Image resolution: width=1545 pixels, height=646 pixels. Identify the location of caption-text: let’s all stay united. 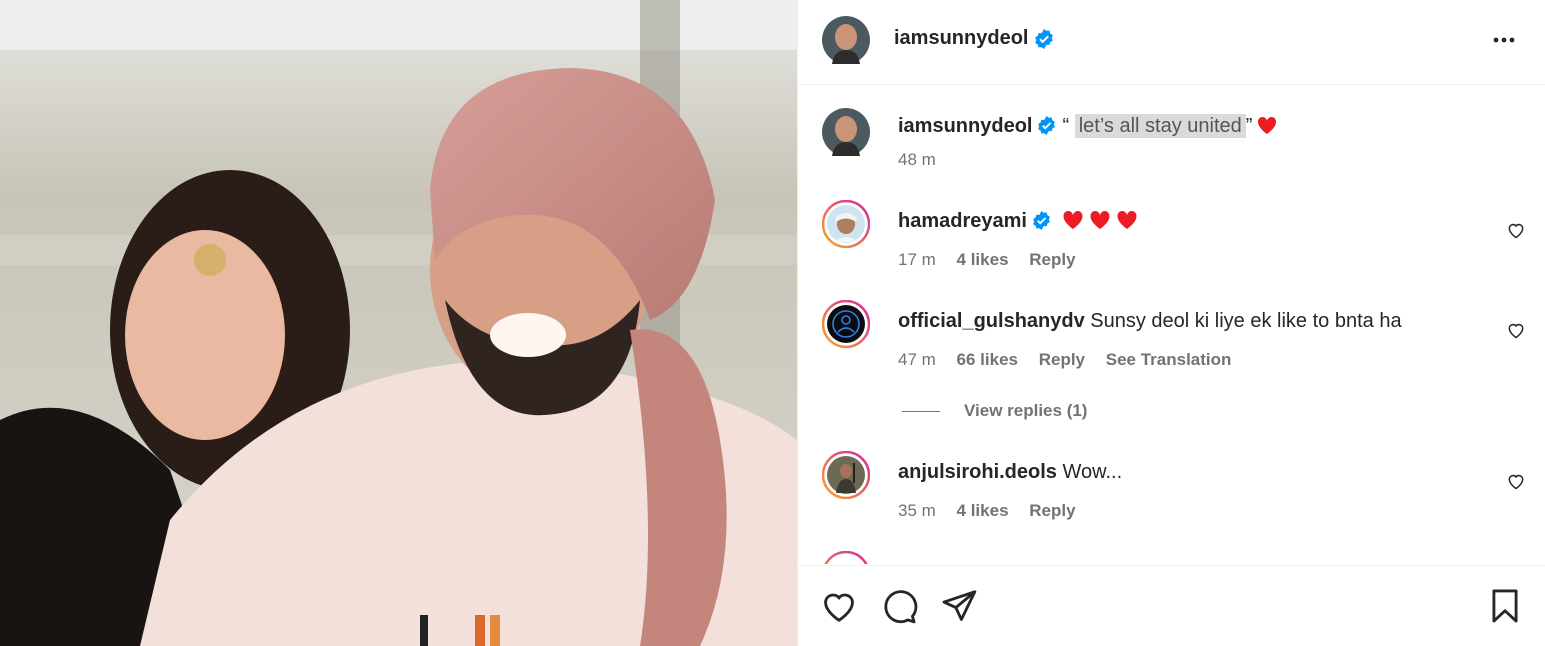
(1160, 126).